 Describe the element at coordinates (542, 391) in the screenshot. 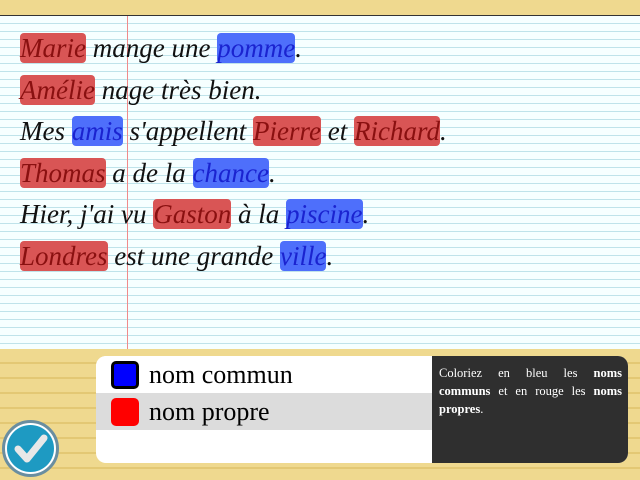

I see `instructions-part: et en rouge les` at that location.